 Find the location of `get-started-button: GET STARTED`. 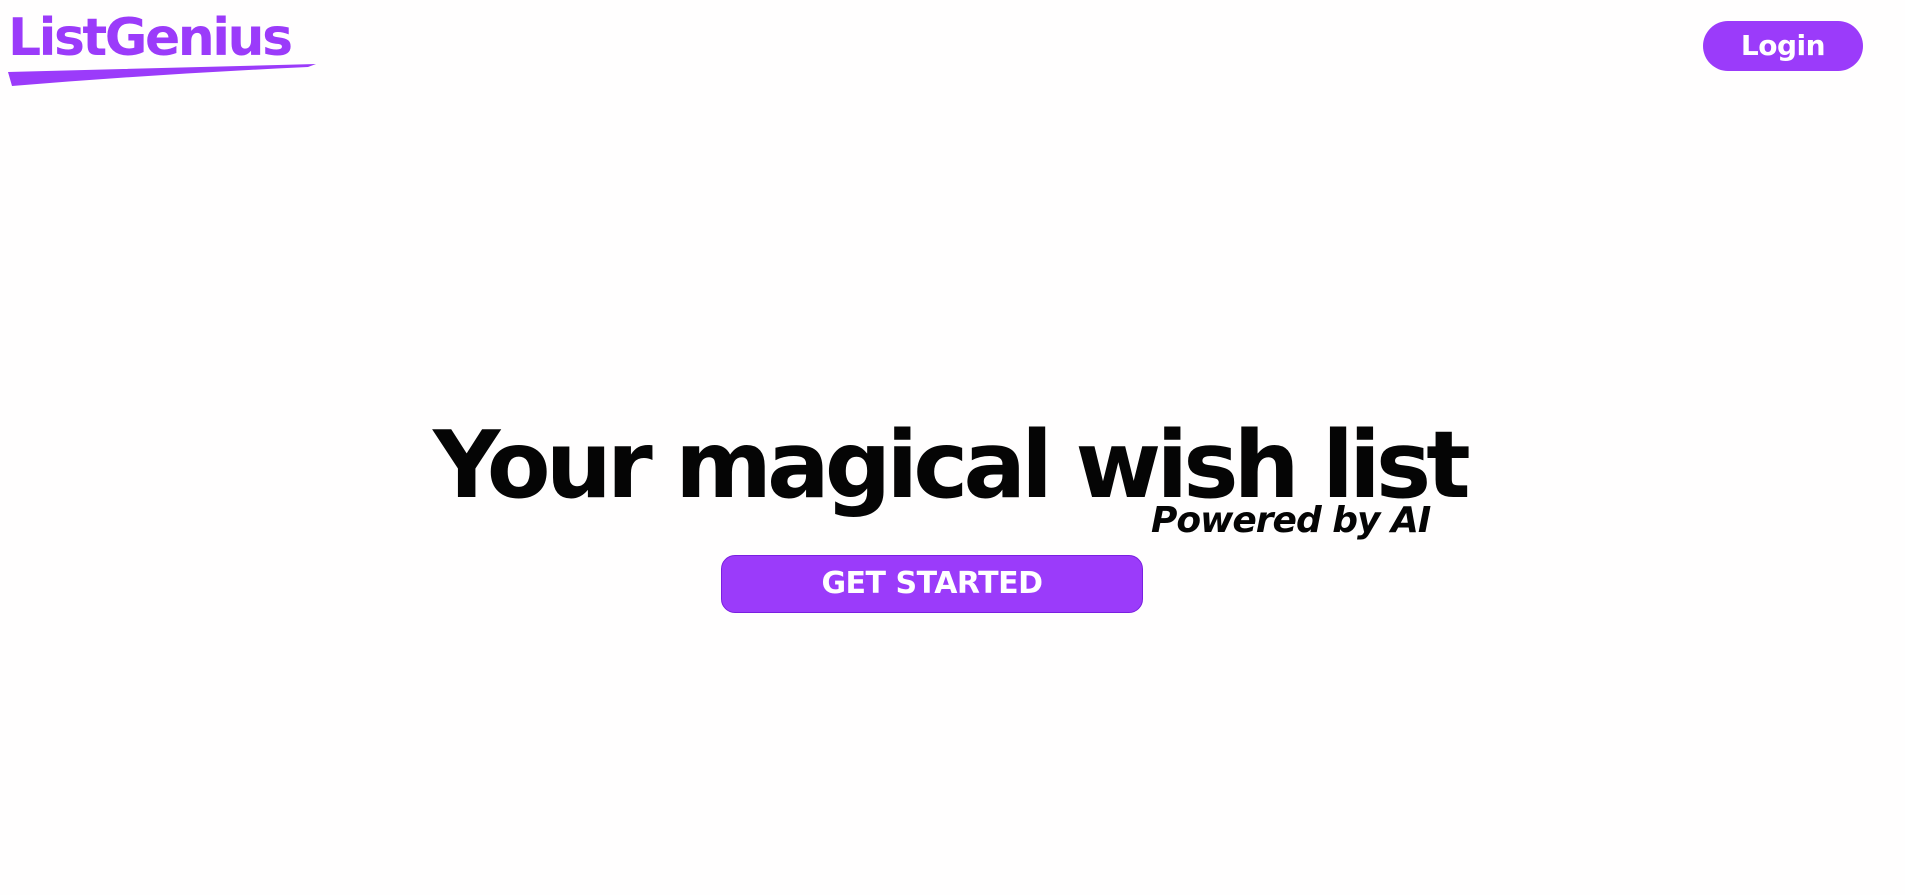

get-started-button: GET STARTED is located at coordinates (932, 584).